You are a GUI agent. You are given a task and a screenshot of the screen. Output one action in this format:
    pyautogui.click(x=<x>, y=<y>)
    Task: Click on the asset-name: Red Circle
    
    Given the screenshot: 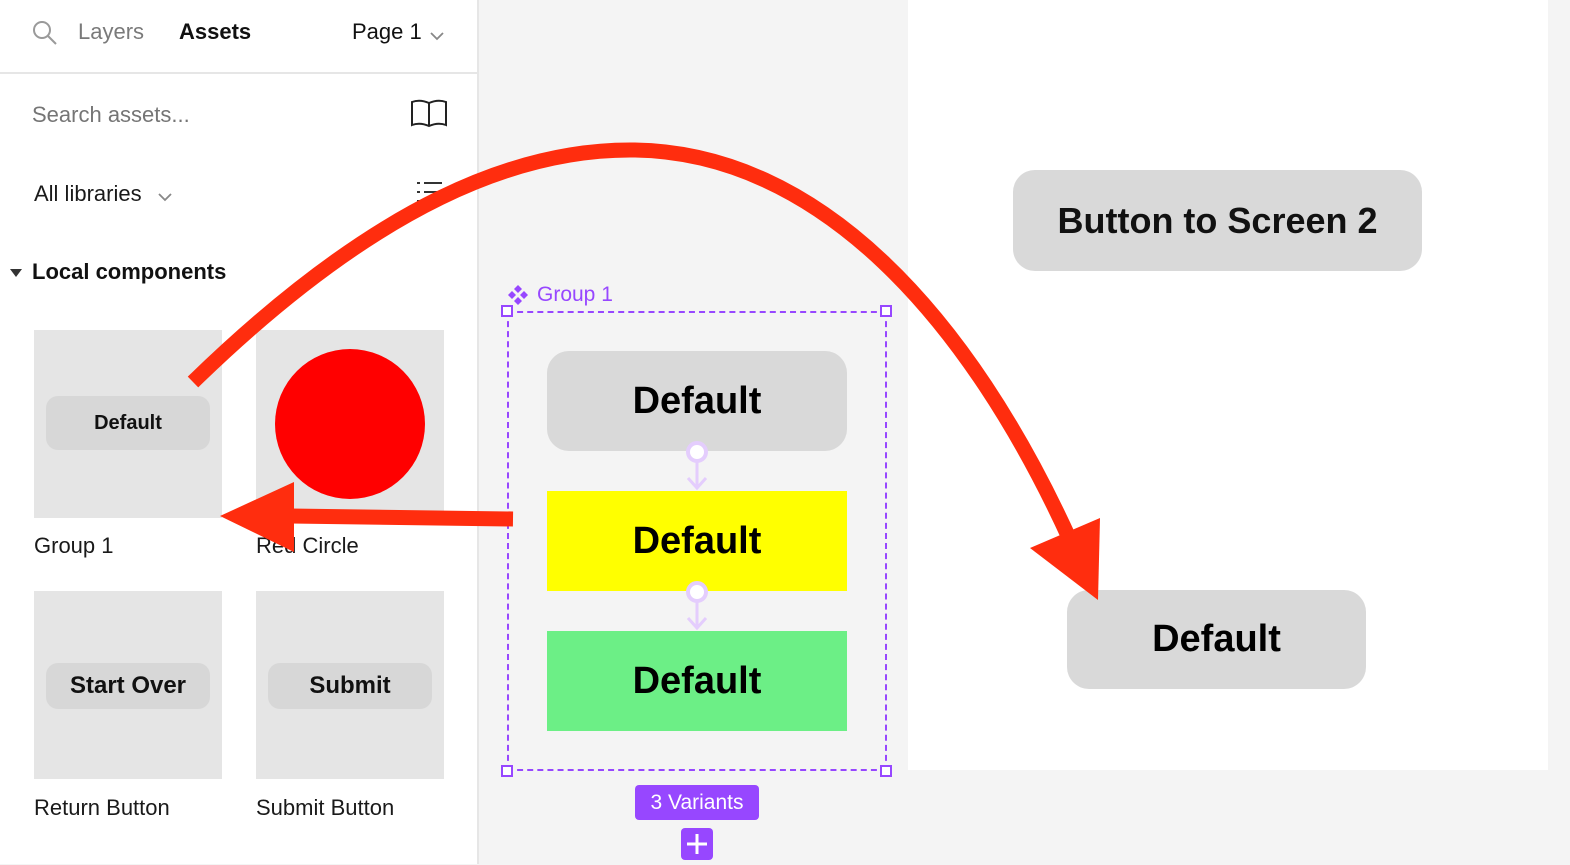 What is the action you would take?
    pyautogui.click(x=307, y=545)
    